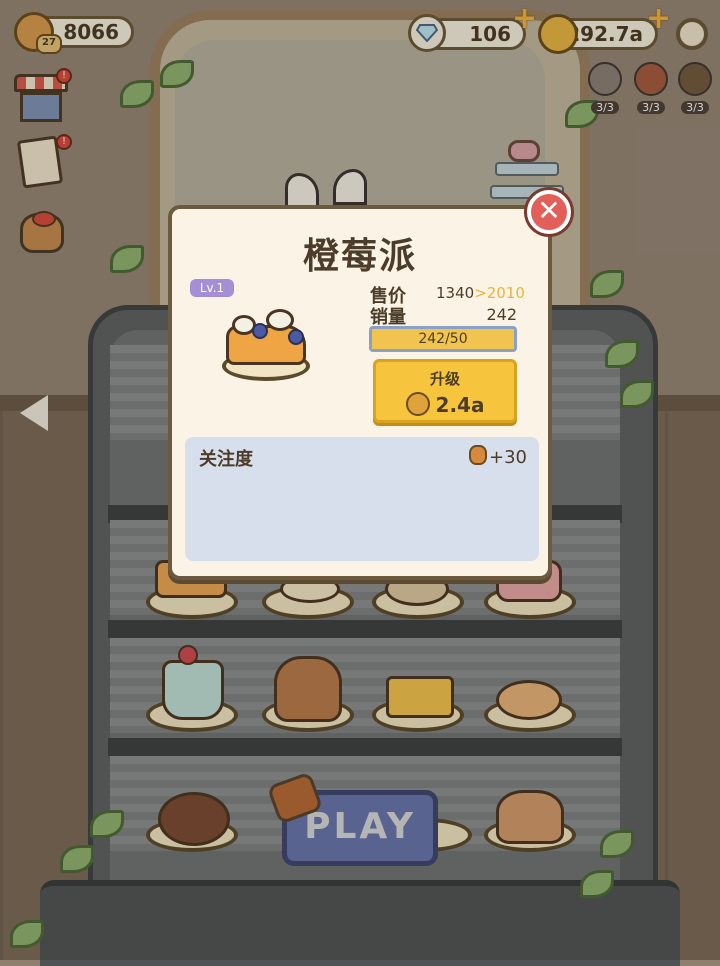 The width and height of the screenshot is (720, 966). Describe the element at coordinates (508, 457) in the screenshot. I see `attention-value-text: +30` at that location.